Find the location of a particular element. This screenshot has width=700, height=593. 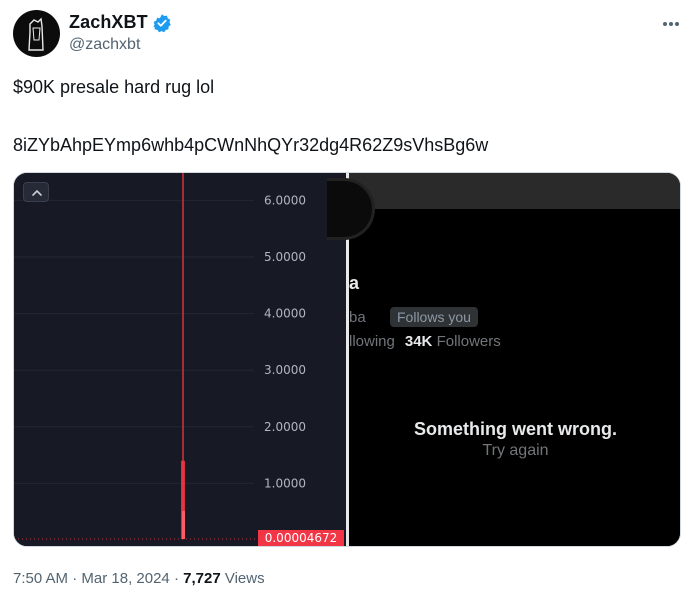

tweet-date: Mar 18, 2024 is located at coordinates (125, 578).